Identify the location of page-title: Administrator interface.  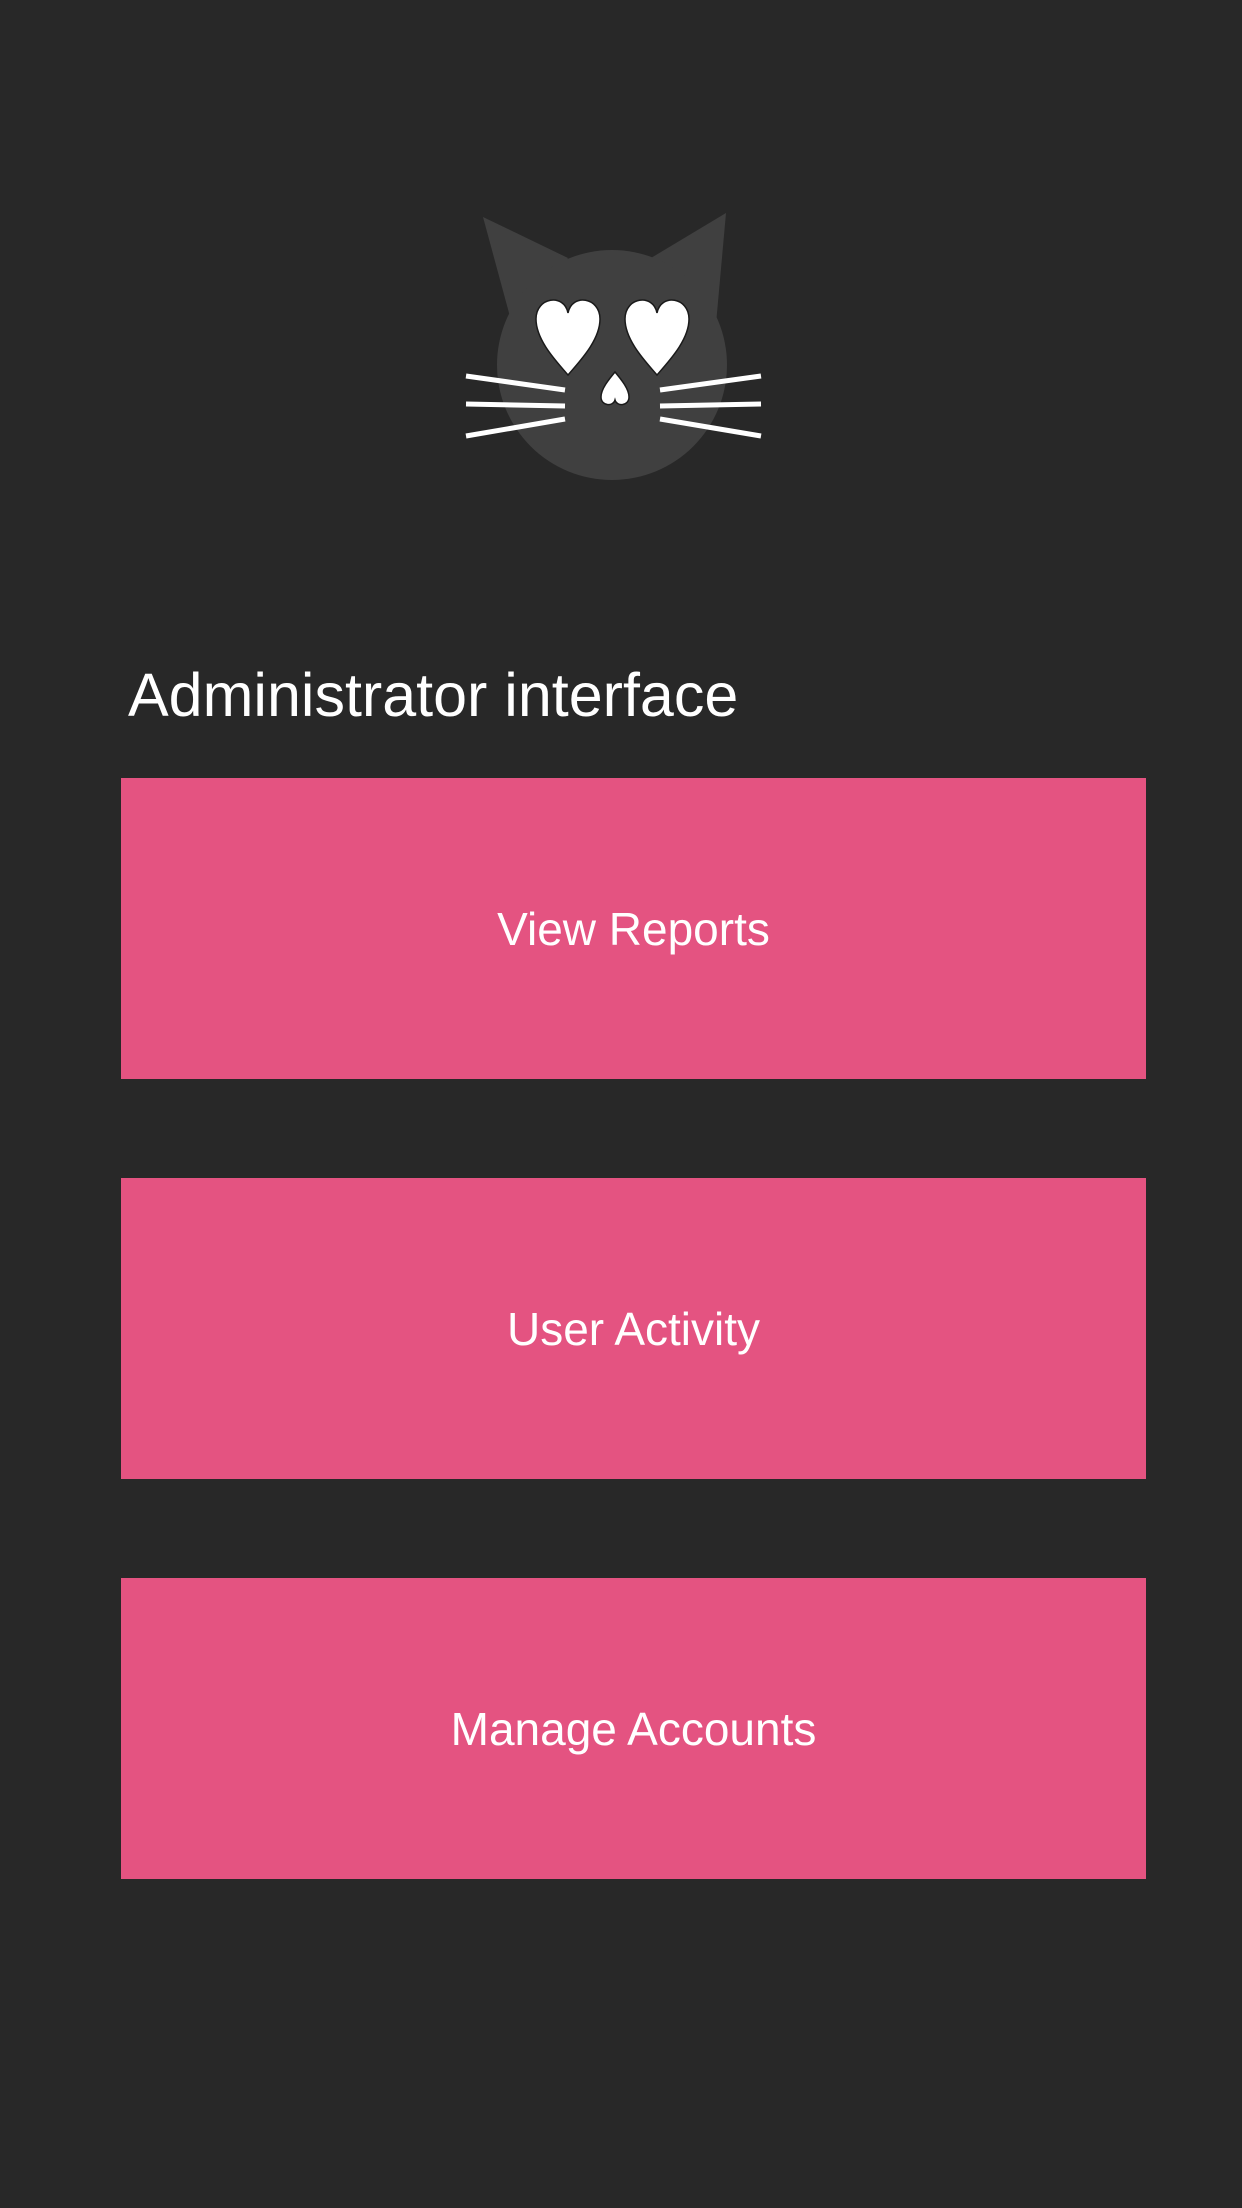
(433, 695).